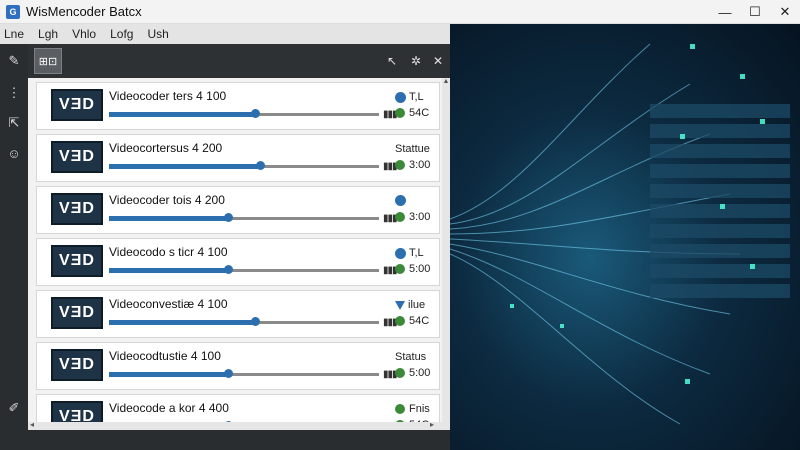 The width and height of the screenshot is (800, 450). I want to click on side-rail: ✎ ⋮ ⇱ ☺ ✐, so click(14, 237).